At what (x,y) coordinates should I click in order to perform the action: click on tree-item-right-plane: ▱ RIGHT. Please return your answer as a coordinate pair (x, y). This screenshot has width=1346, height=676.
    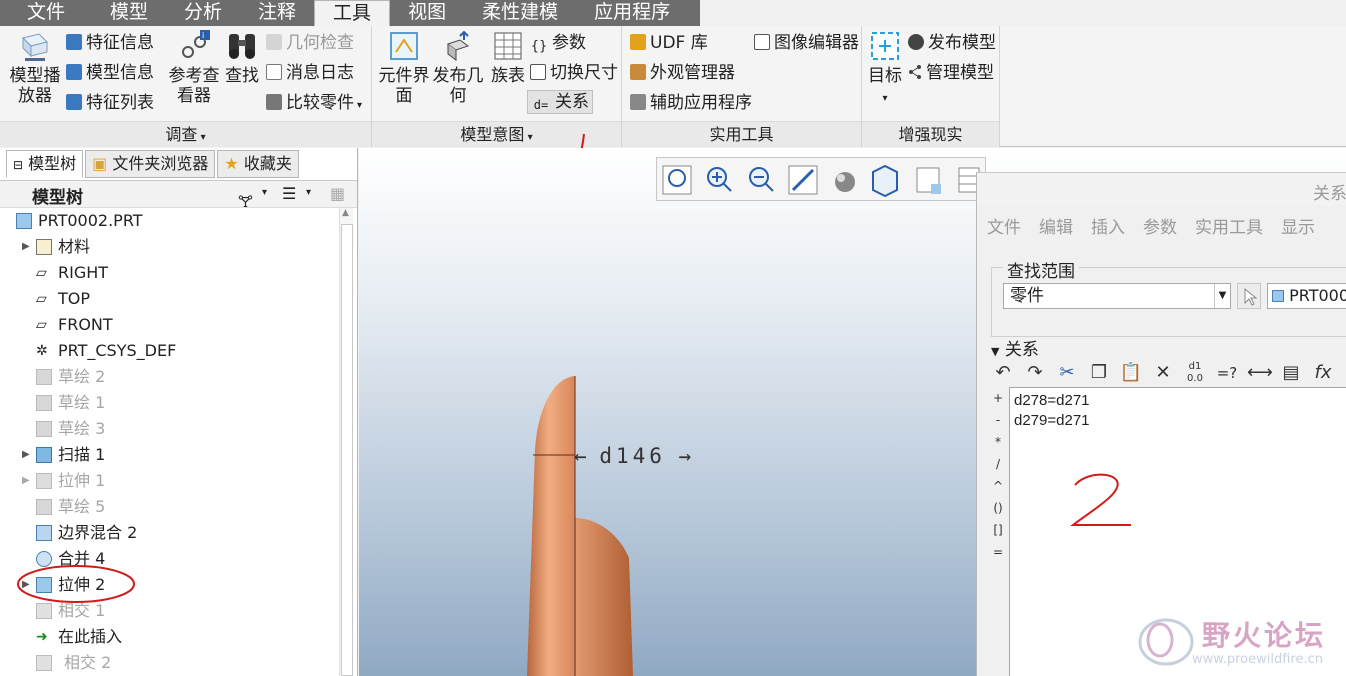
    Looking at the image, I should click on (169, 273).